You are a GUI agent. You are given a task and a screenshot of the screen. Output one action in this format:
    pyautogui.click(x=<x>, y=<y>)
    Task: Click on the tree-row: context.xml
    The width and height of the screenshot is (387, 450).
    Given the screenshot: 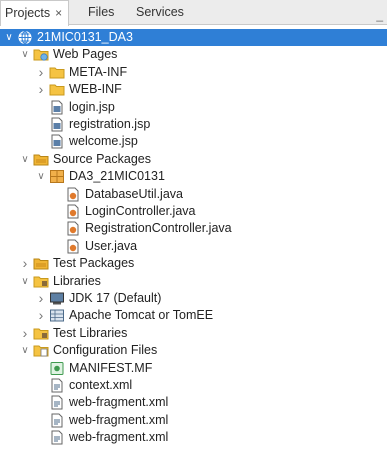 What is the action you would take?
    pyautogui.click(x=193, y=385)
    